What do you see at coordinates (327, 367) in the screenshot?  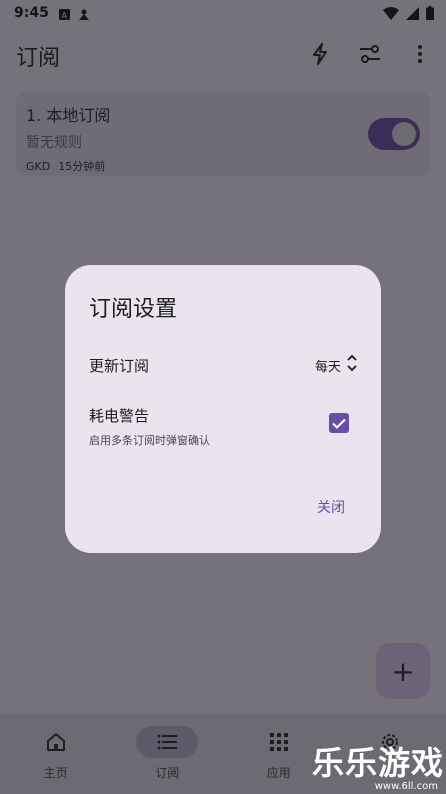 I see `update-frequency-value: 每天` at bounding box center [327, 367].